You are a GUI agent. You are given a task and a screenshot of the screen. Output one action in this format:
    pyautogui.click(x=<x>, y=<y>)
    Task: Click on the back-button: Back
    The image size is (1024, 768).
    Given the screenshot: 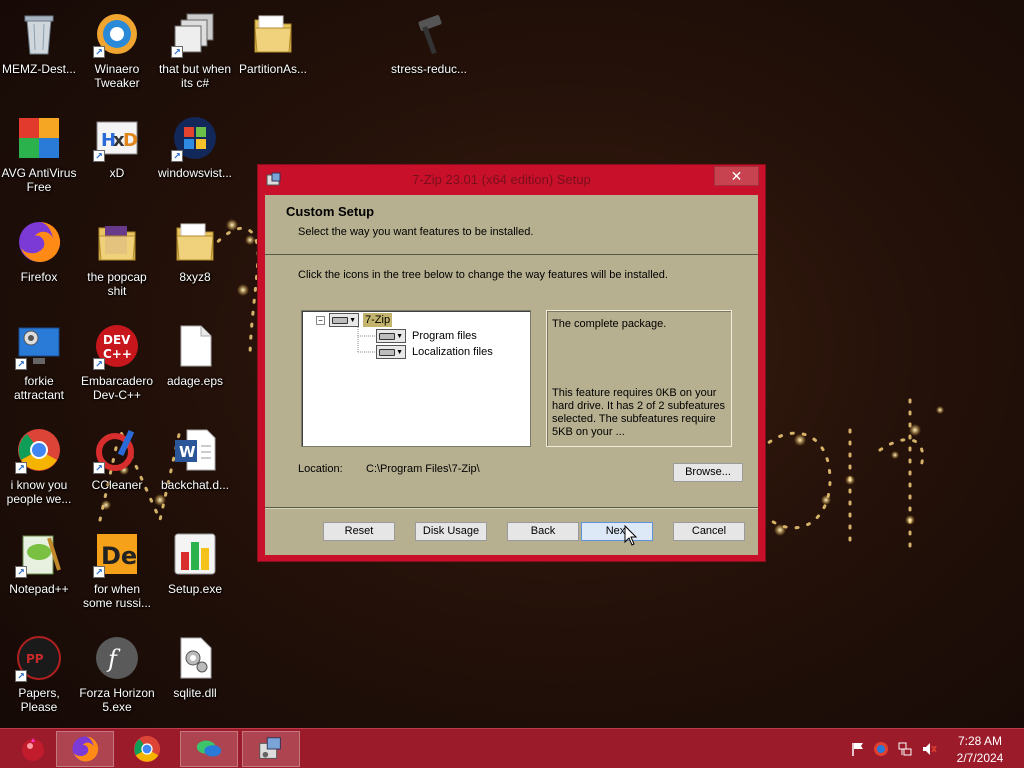 What is the action you would take?
    pyautogui.click(x=543, y=531)
    